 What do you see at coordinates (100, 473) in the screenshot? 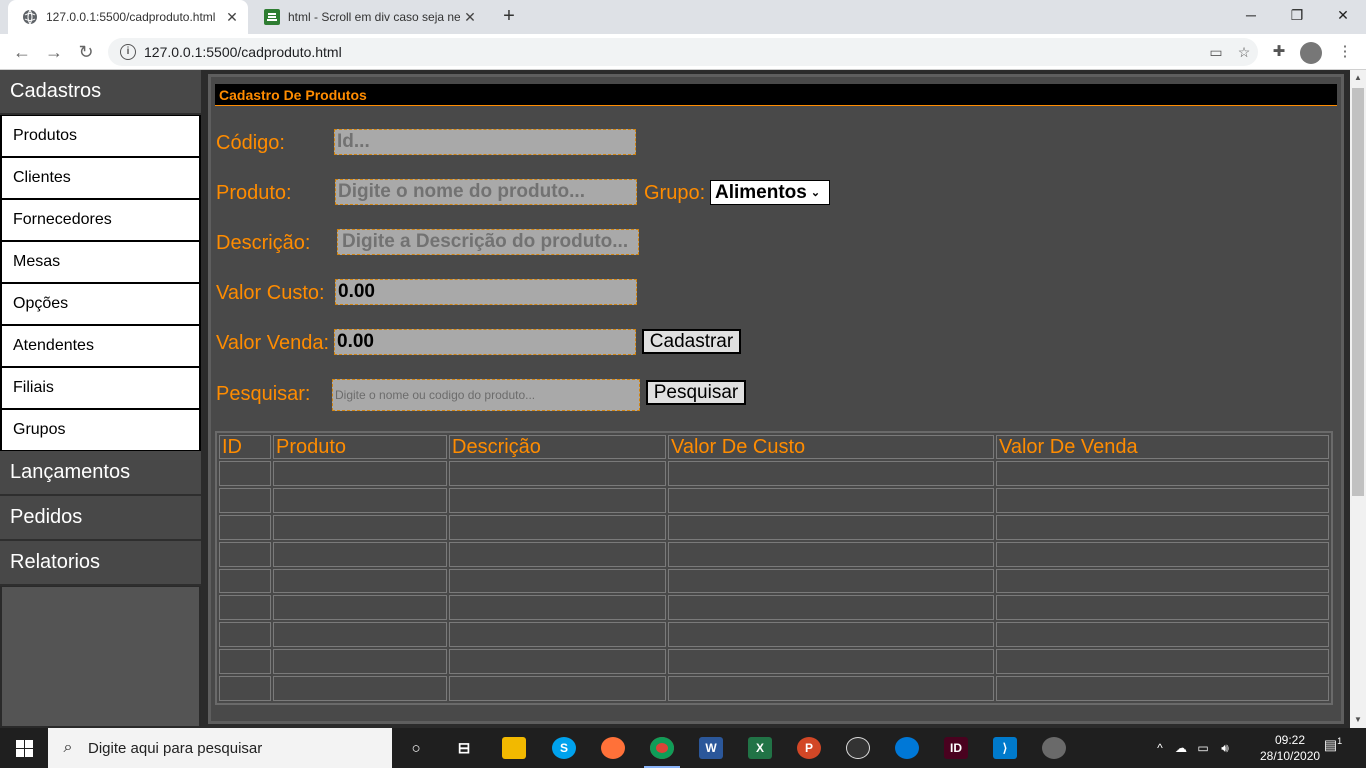
I see `sidebar-section-lancamentos: Lançamentos` at bounding box center [100, 473].